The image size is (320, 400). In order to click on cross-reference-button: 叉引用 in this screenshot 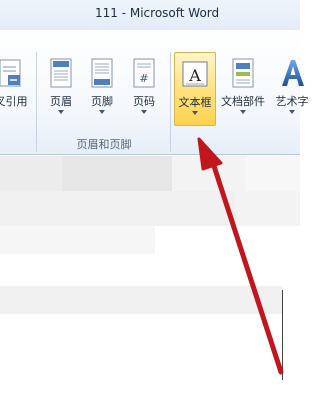, I will do `click(17, 89)`.